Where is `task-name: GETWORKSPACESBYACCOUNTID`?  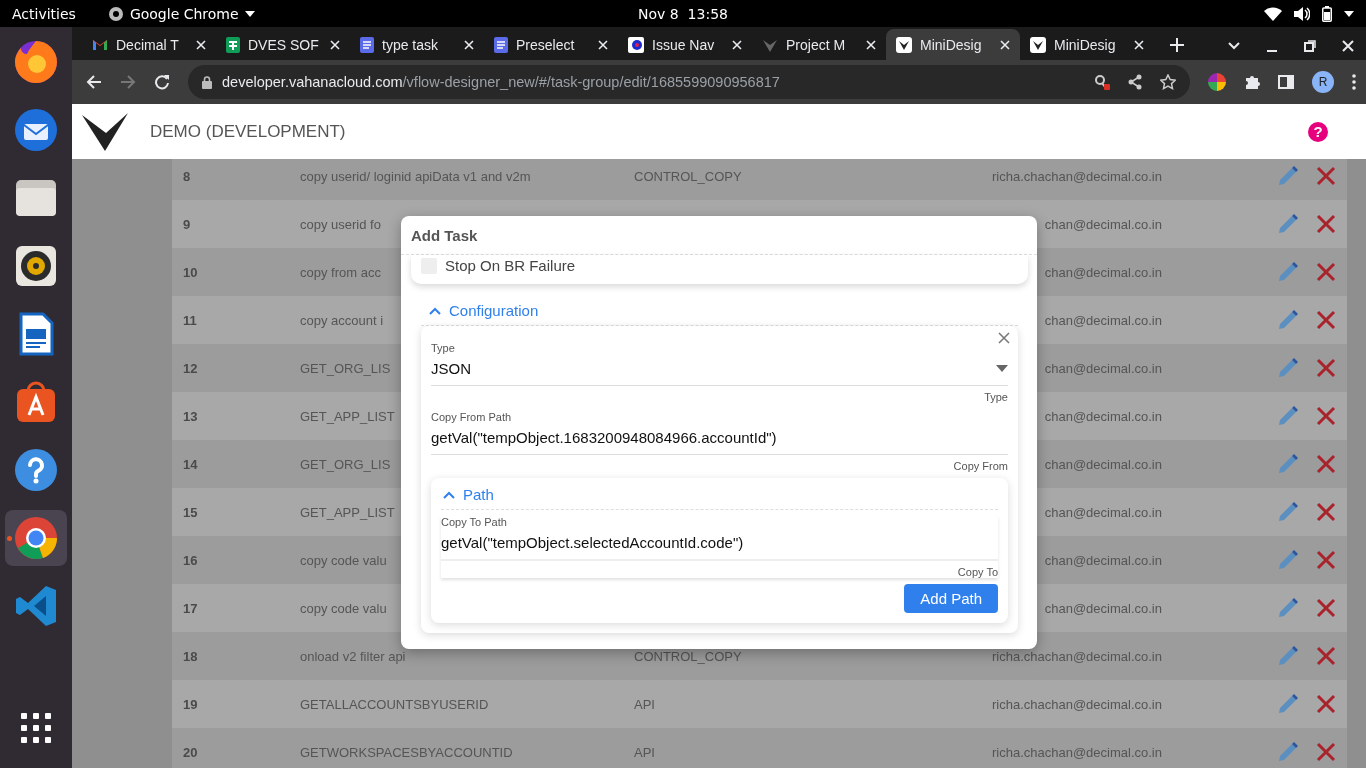 task-name: GETWORKSPACESBYACCOUNTID is located at coordinates (406, 752).